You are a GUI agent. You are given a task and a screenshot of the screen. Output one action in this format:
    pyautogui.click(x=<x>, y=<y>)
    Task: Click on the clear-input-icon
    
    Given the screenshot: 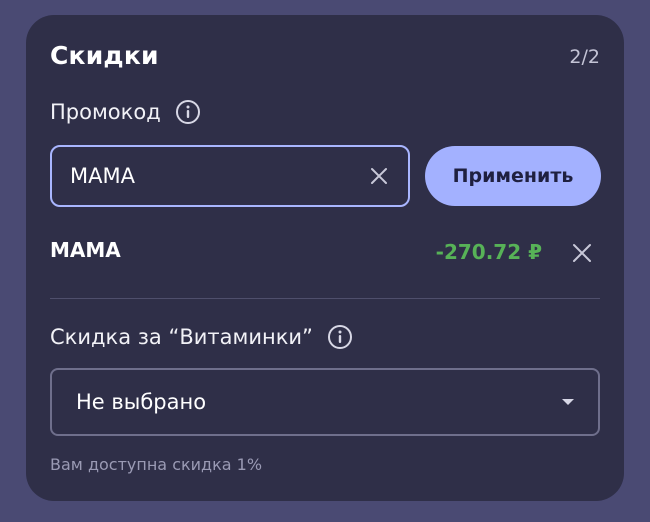 What is the action you would take?
    pyautogui.click(x=379, y=176)
    